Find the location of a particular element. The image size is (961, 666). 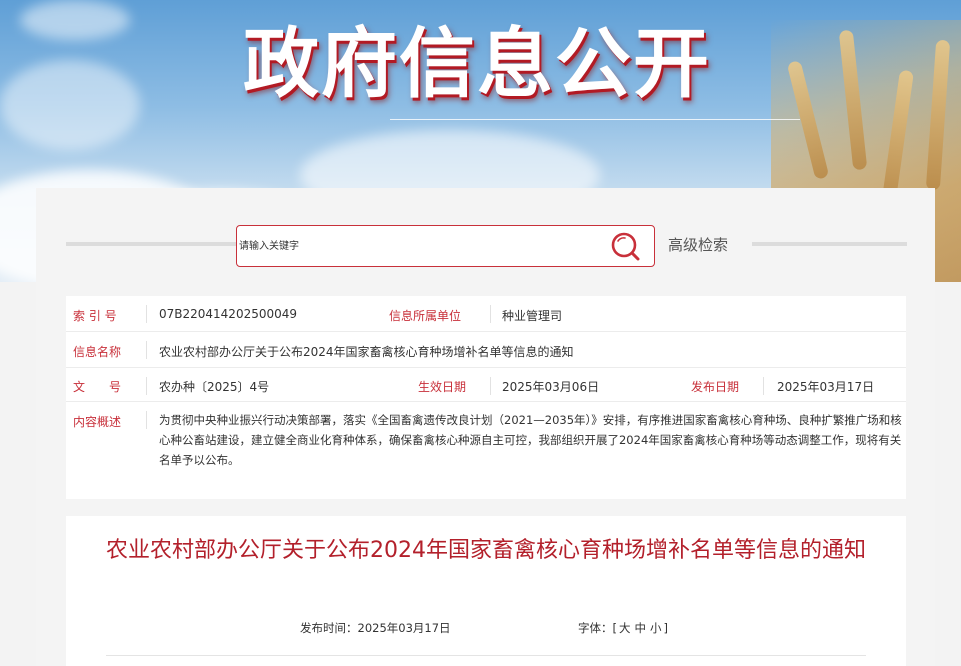

font-bracket-open: [ is located at coordinates (615, 628).